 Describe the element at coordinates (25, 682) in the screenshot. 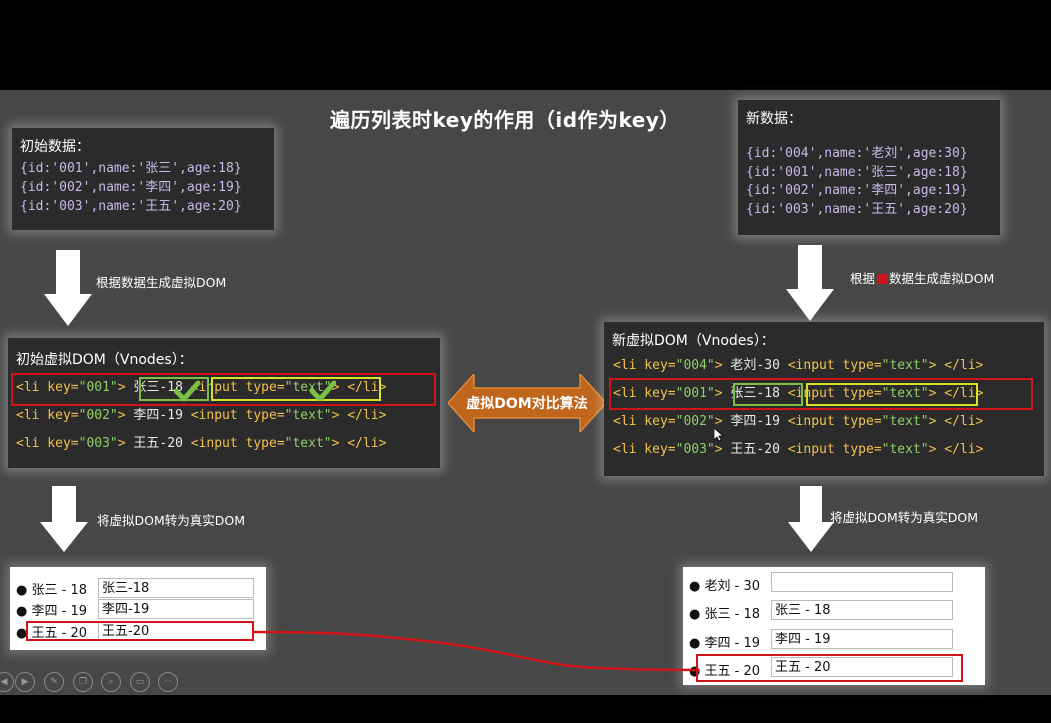

I see `play-icon: ▶` at that location.